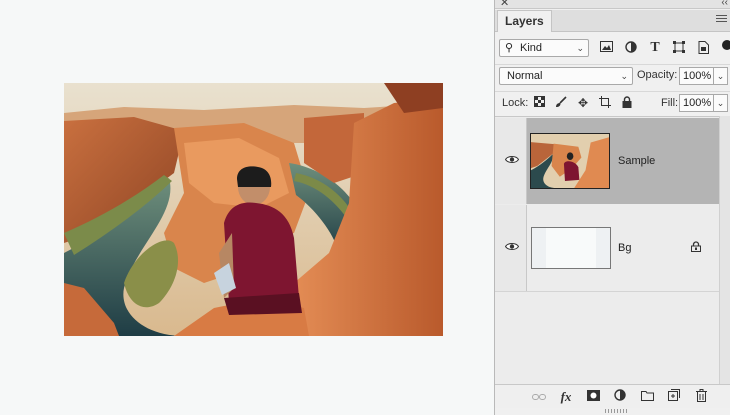 The width and height of the screenshot is (730, 415). Describe the element at coordinates (674, 397) in the screenshot. I see `new-layer-icon` at that location.